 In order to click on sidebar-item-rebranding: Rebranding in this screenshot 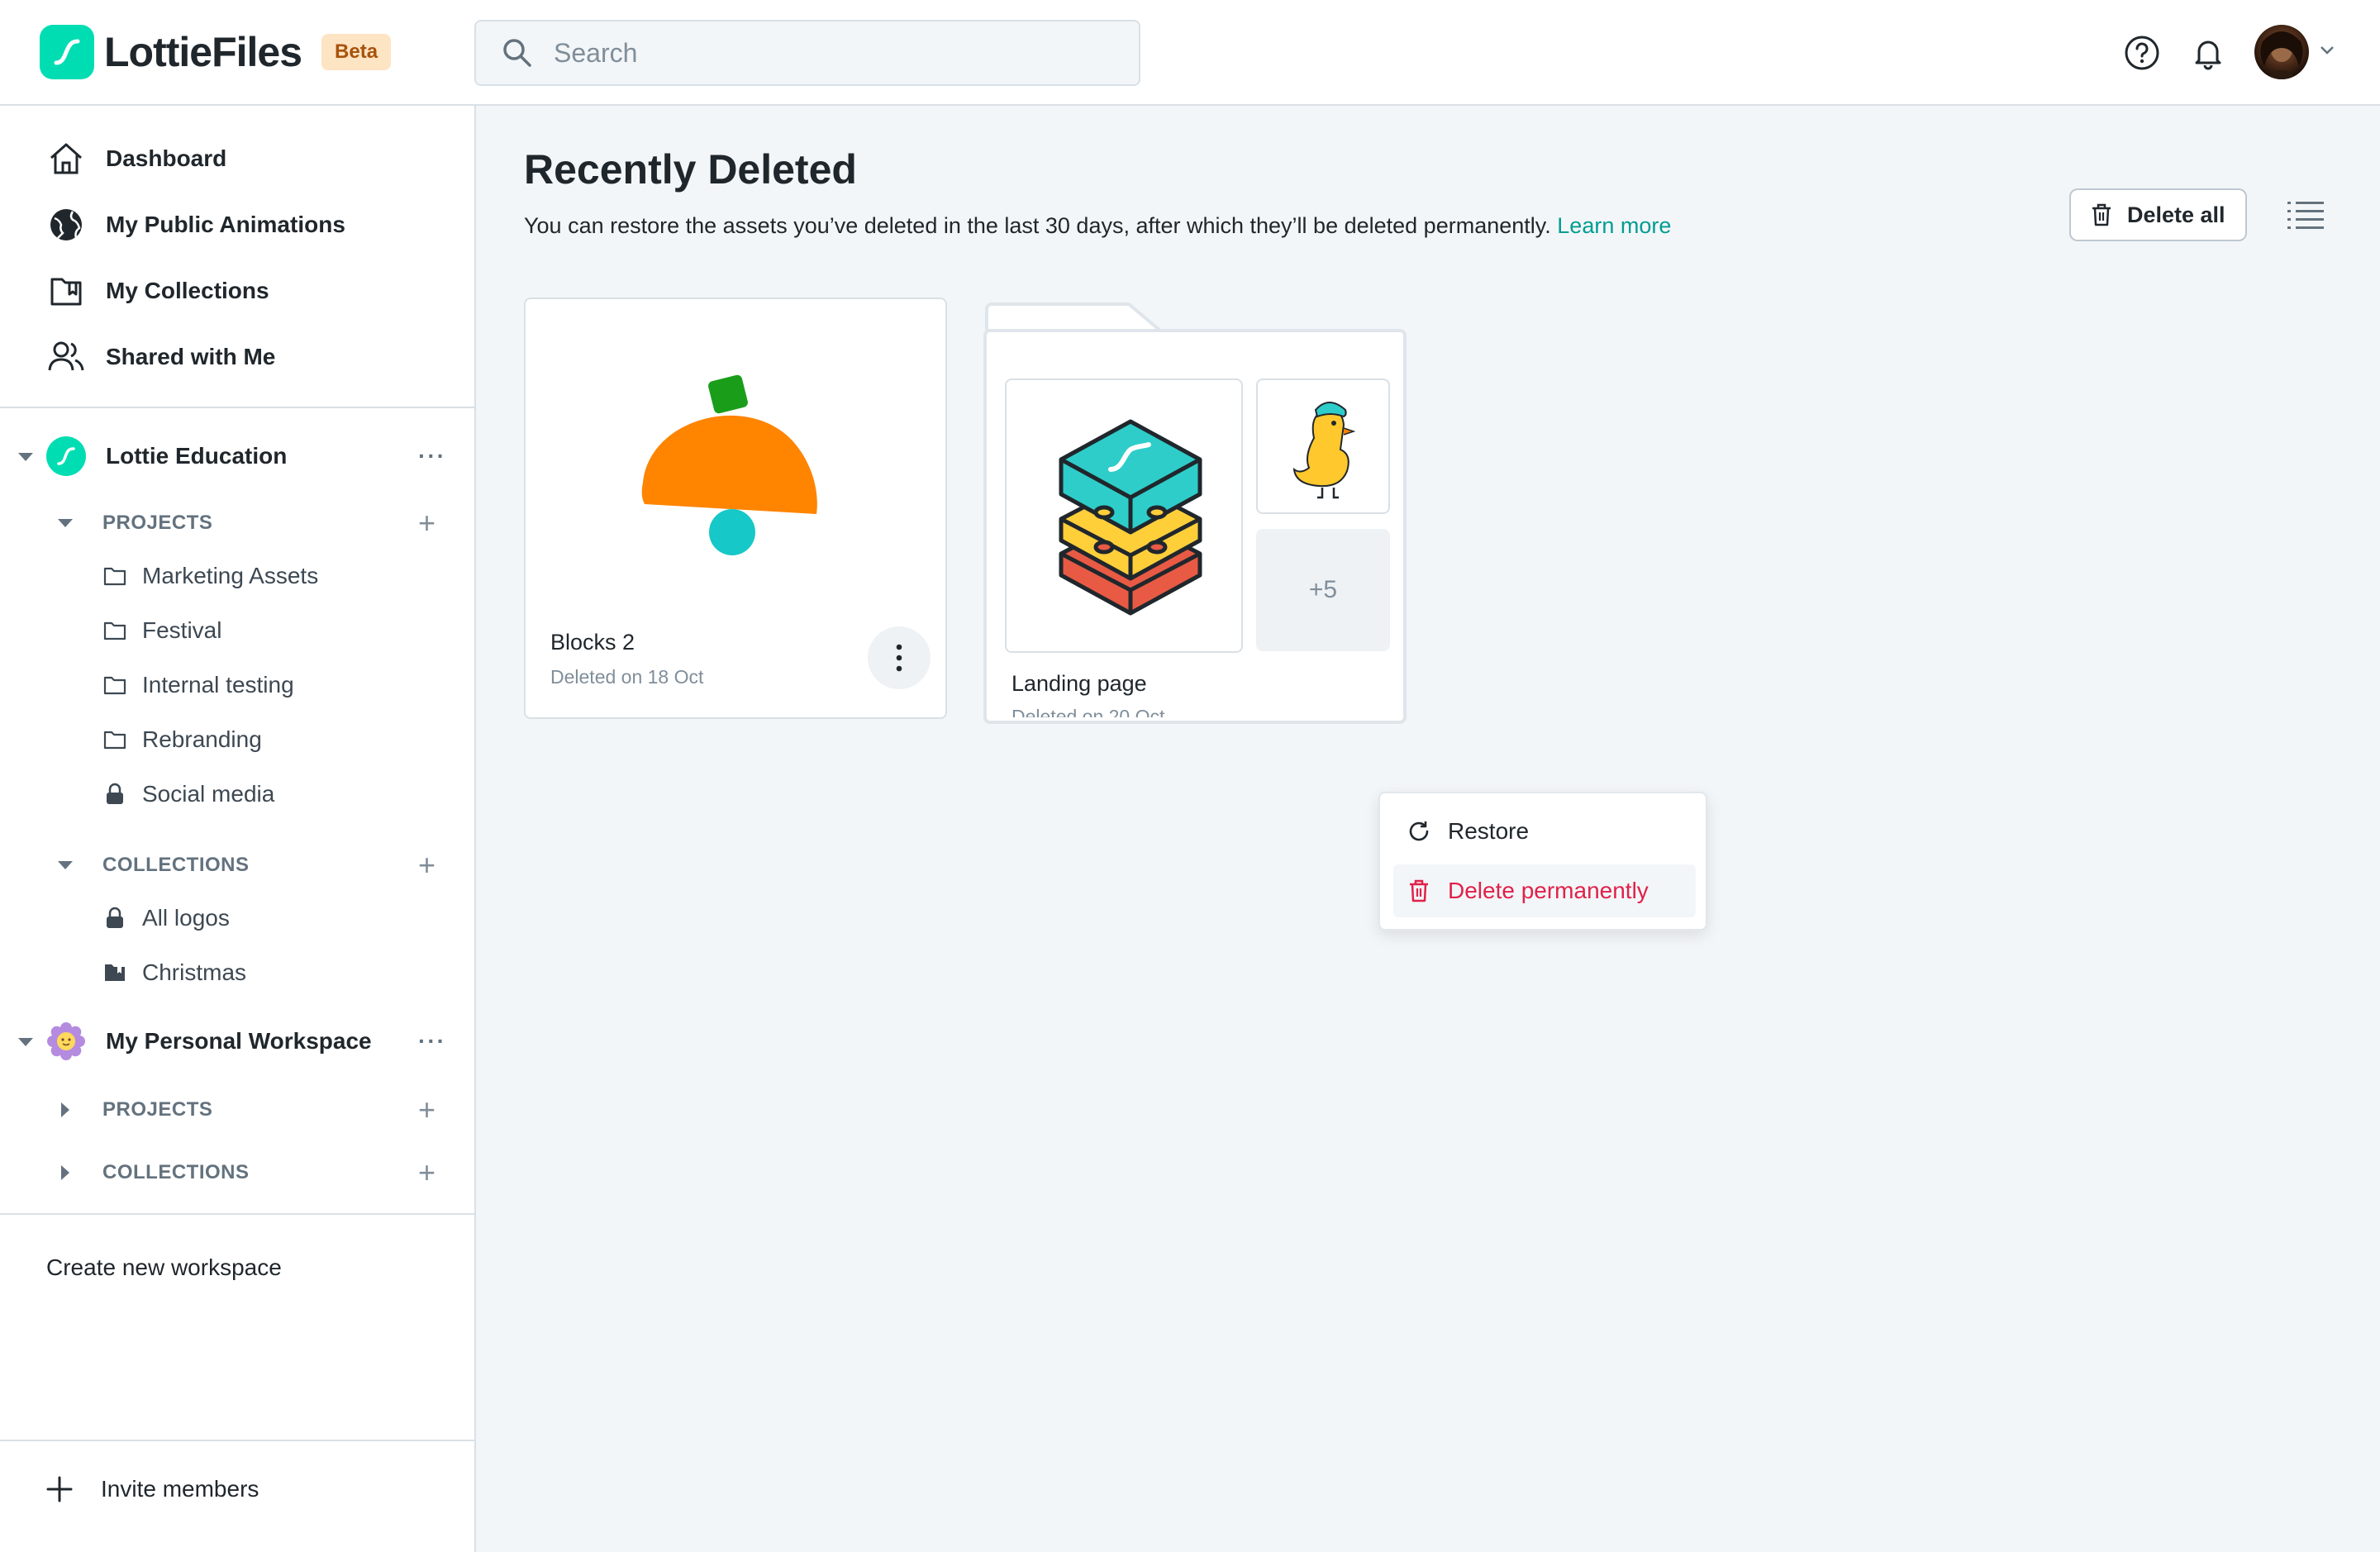, I will do `click(182, 739)`.